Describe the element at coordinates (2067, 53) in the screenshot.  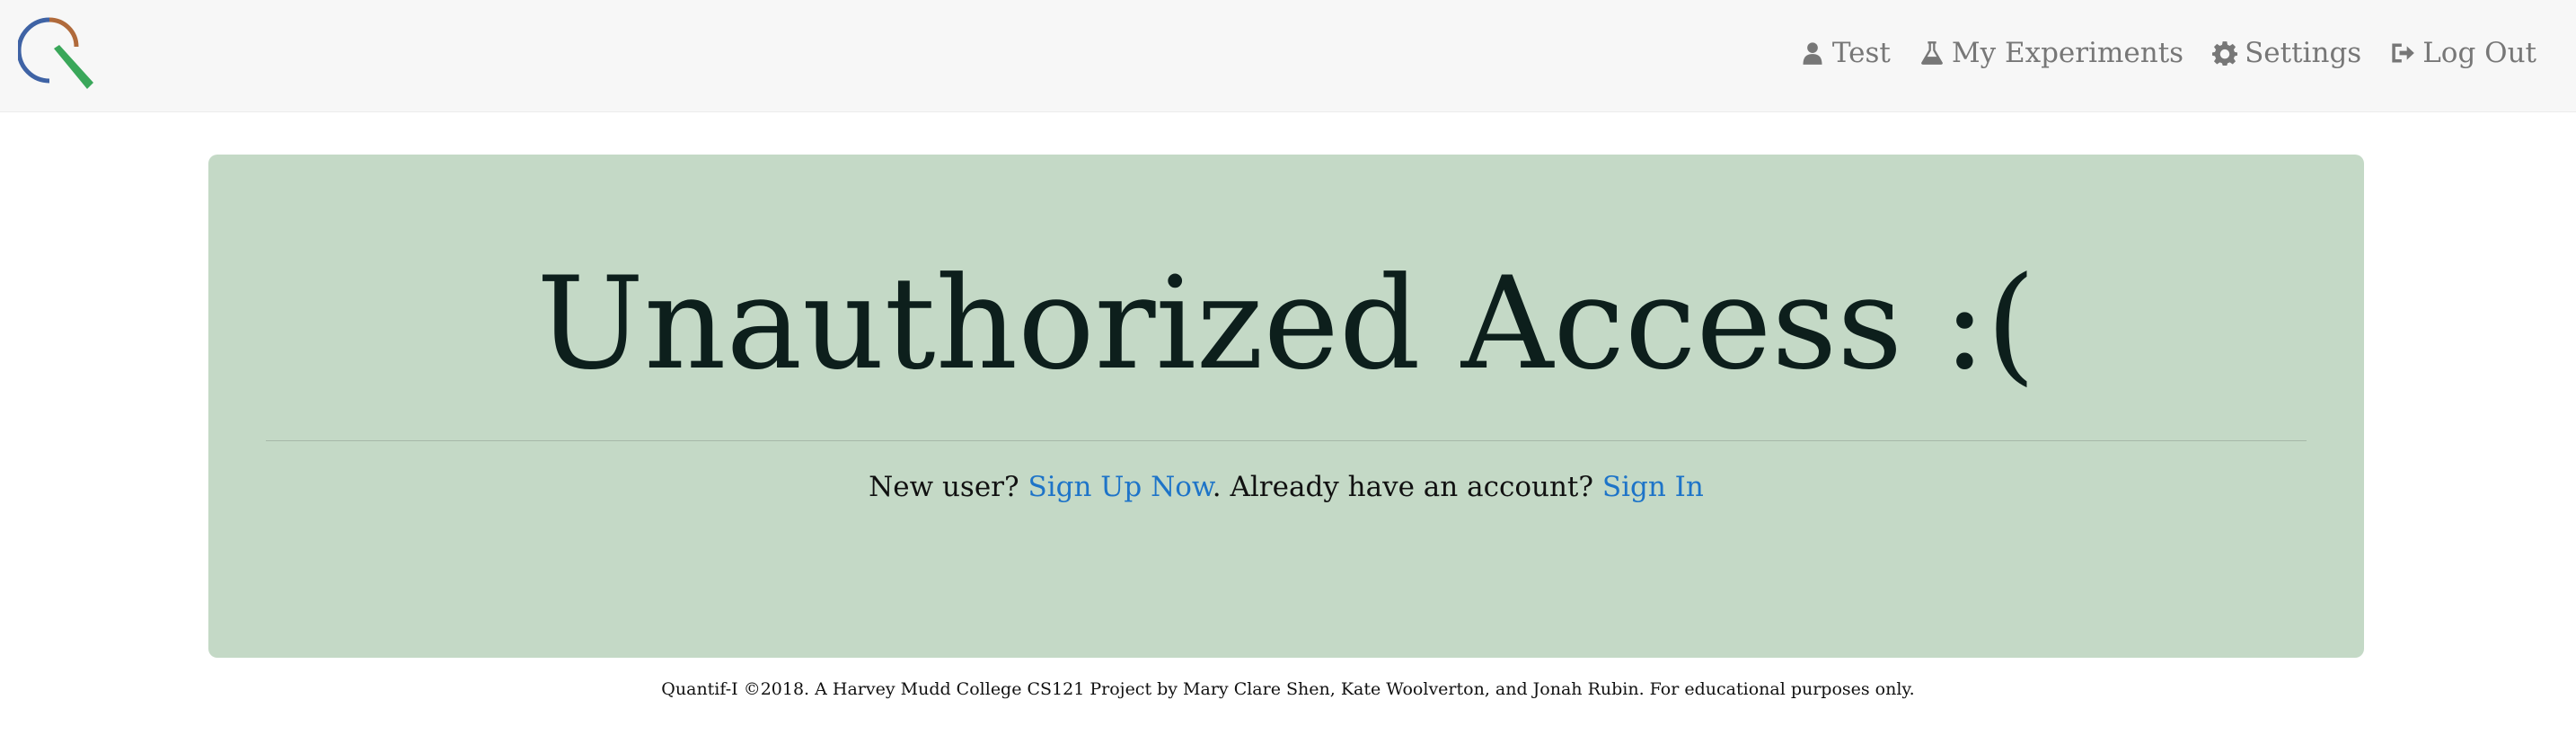
I see `nav-item-label: My Experiments` at that location.